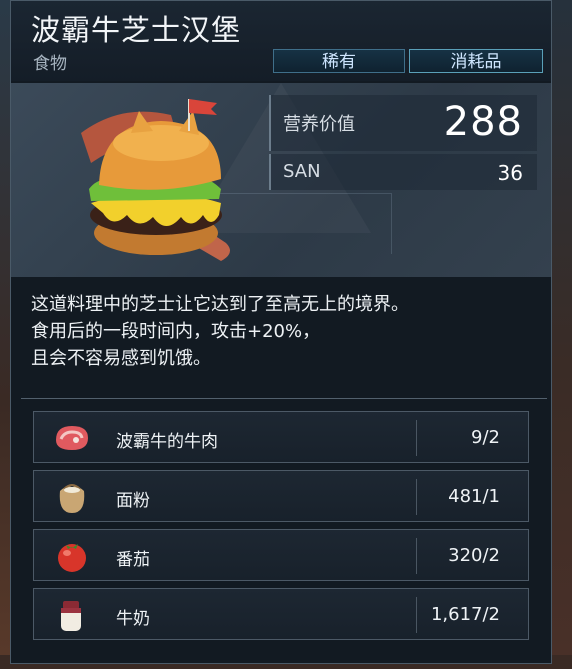  Describe the element at coordinates (302, 171) in the screenshot. I see `san-label: SAN` at that location.